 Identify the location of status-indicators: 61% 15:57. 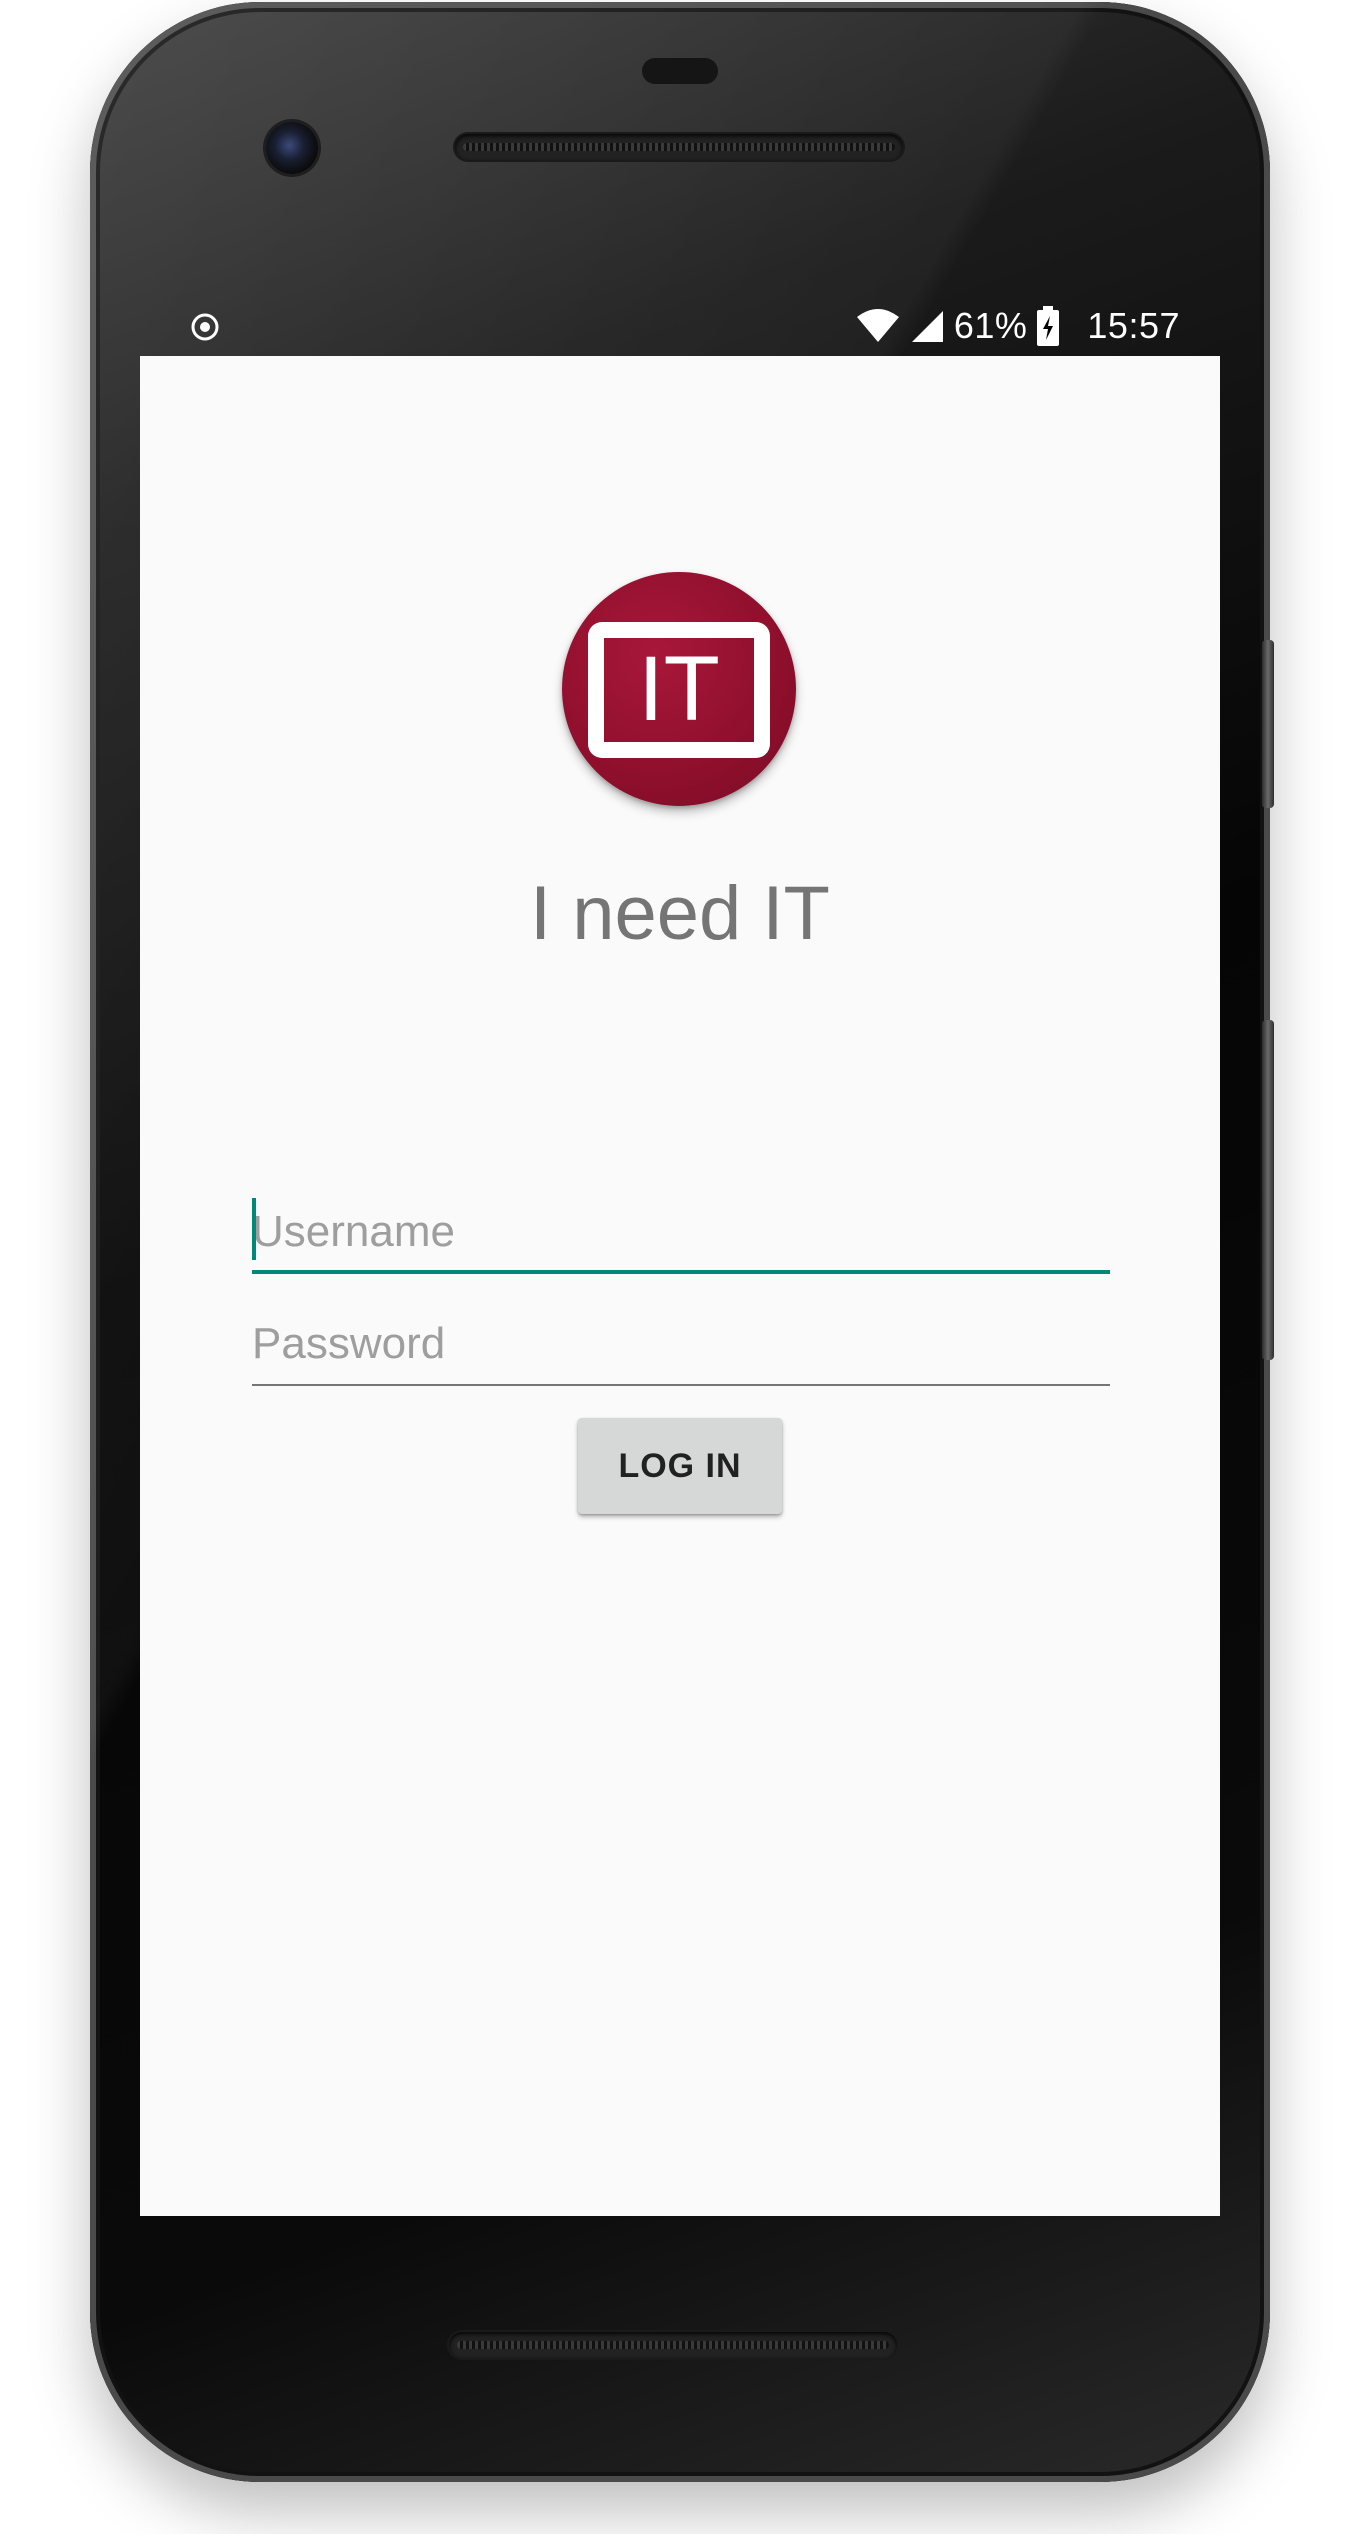
(1018, 326).